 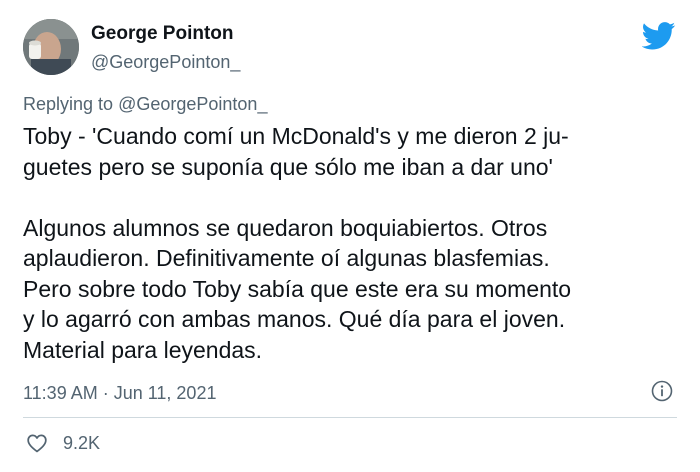 I want to click on divider, so click(x=350, y=417).